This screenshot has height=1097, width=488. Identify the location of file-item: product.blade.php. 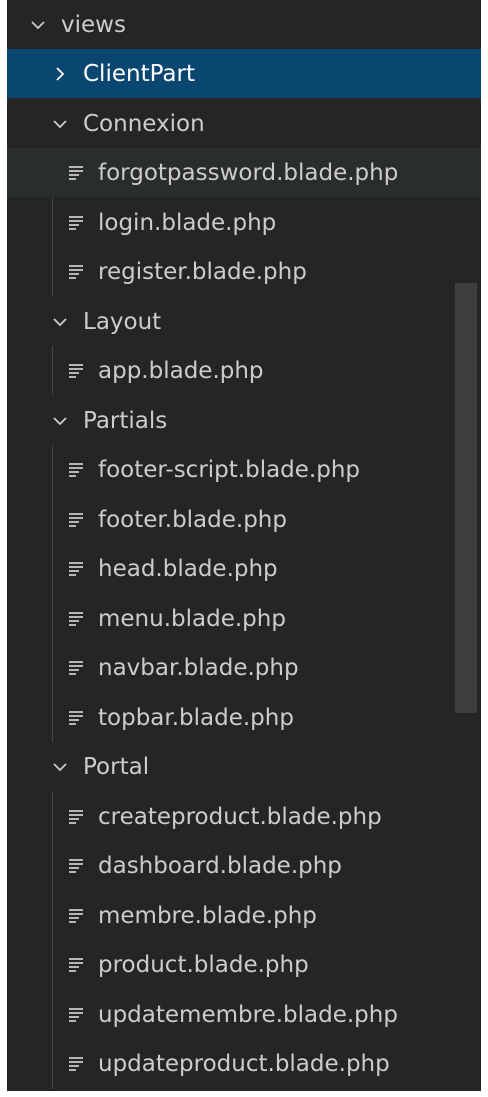
(244, 964).